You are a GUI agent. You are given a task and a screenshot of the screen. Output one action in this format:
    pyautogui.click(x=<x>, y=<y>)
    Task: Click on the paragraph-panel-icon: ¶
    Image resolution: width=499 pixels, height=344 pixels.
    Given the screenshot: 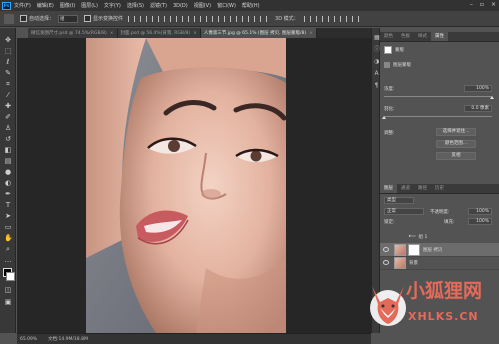 What is the action you would take?
    pyautogui.click(x=376, y=86)
    